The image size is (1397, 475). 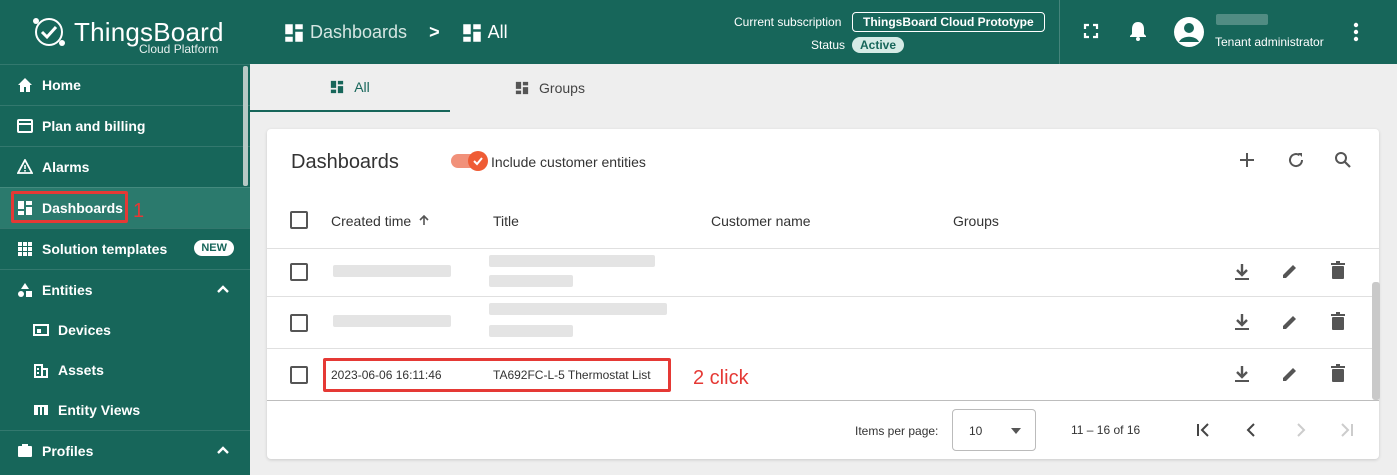 I want to click on dropdown-arrow-icon, so click(x=1016, y=431).